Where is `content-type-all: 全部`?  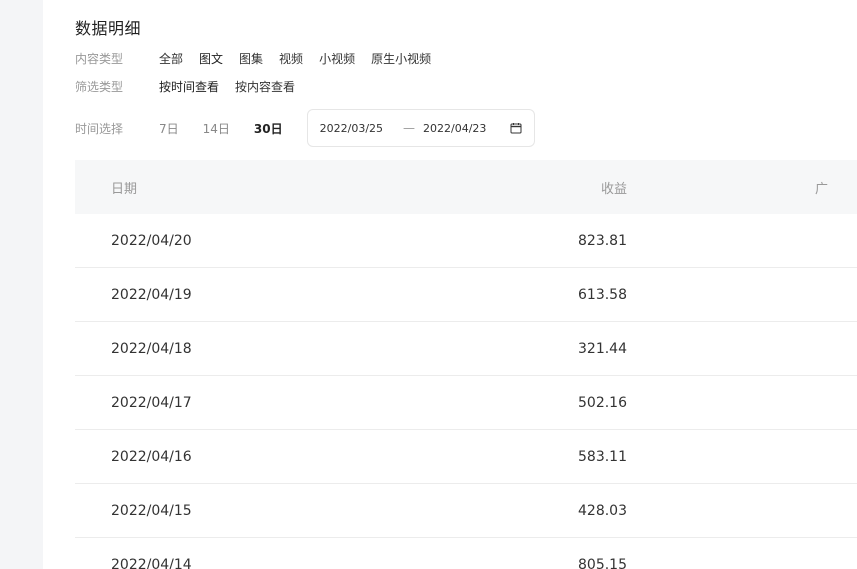
content-type-all: 全部 is located at coordinates (171, 58).